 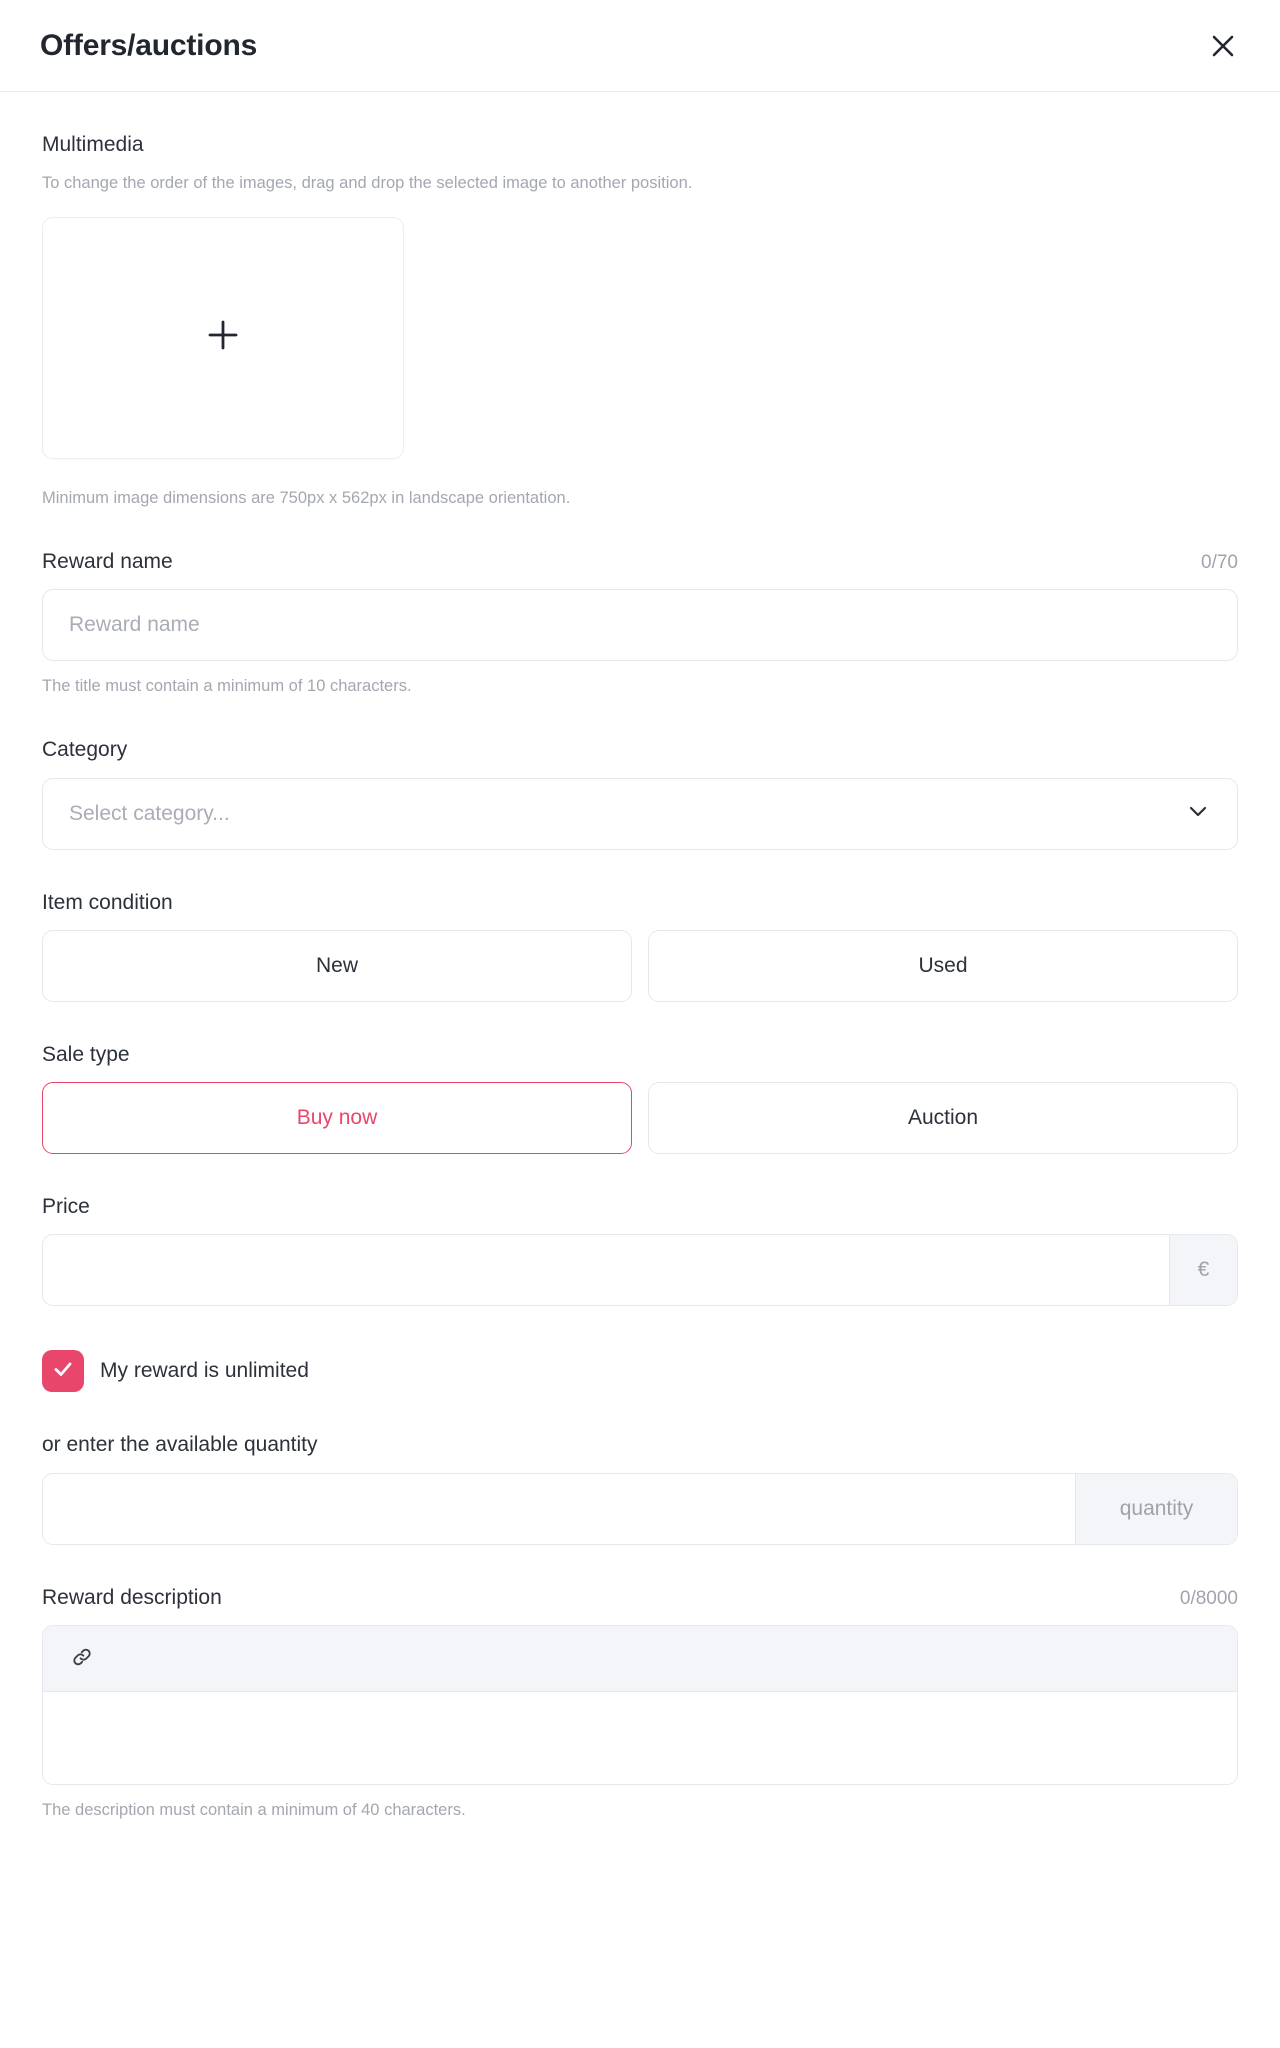 I want to click on quantity-section: or enter the available quantity quantity, so click(x=640, y=1488).